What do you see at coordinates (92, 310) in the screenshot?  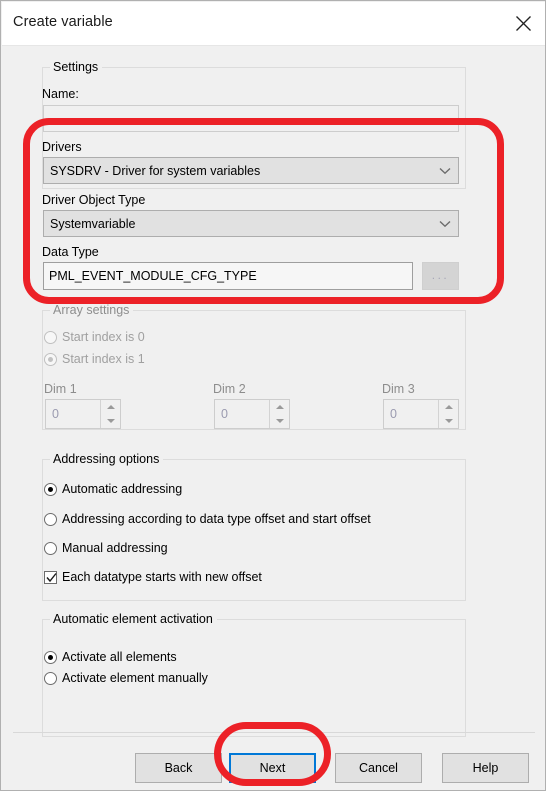 I see `array-settings-group-label: Array settings` at bounding box center [92, 310].